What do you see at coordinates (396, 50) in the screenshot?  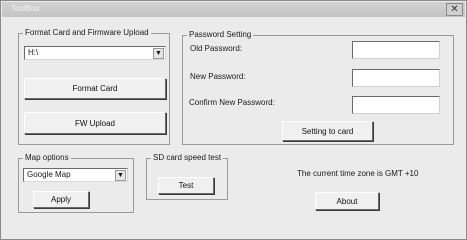 I see `old-password-field` at bounding box center [396, 50].